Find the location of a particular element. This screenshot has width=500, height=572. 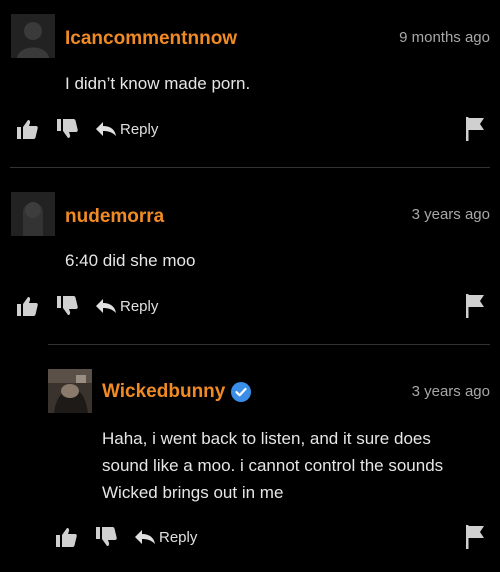

verified-badge-icon is located at coordinates (241, 391).